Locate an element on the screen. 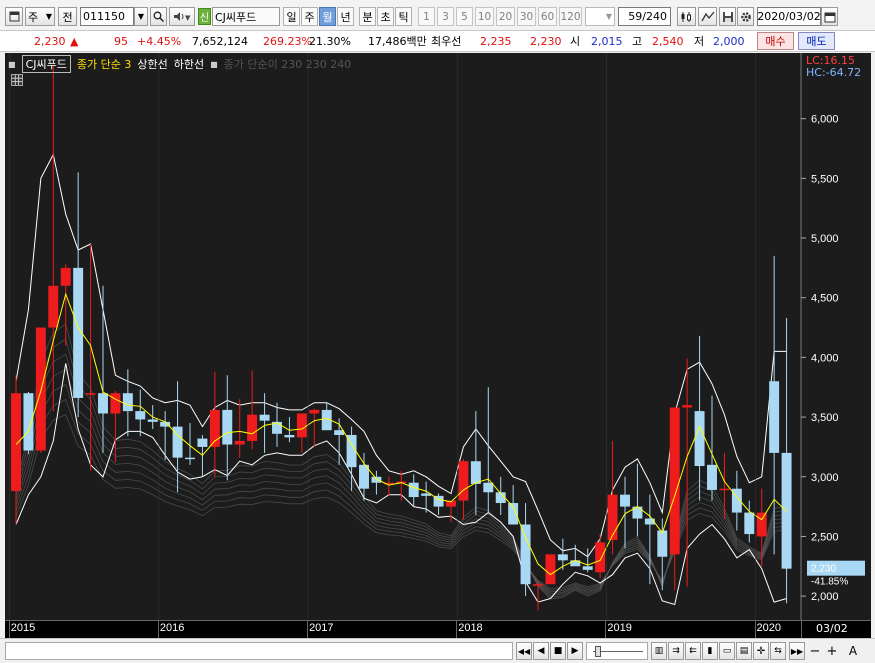 This screenshot has width=875, height=663. legend-upper-band: 상한선 is located at coordinates (152, 64).